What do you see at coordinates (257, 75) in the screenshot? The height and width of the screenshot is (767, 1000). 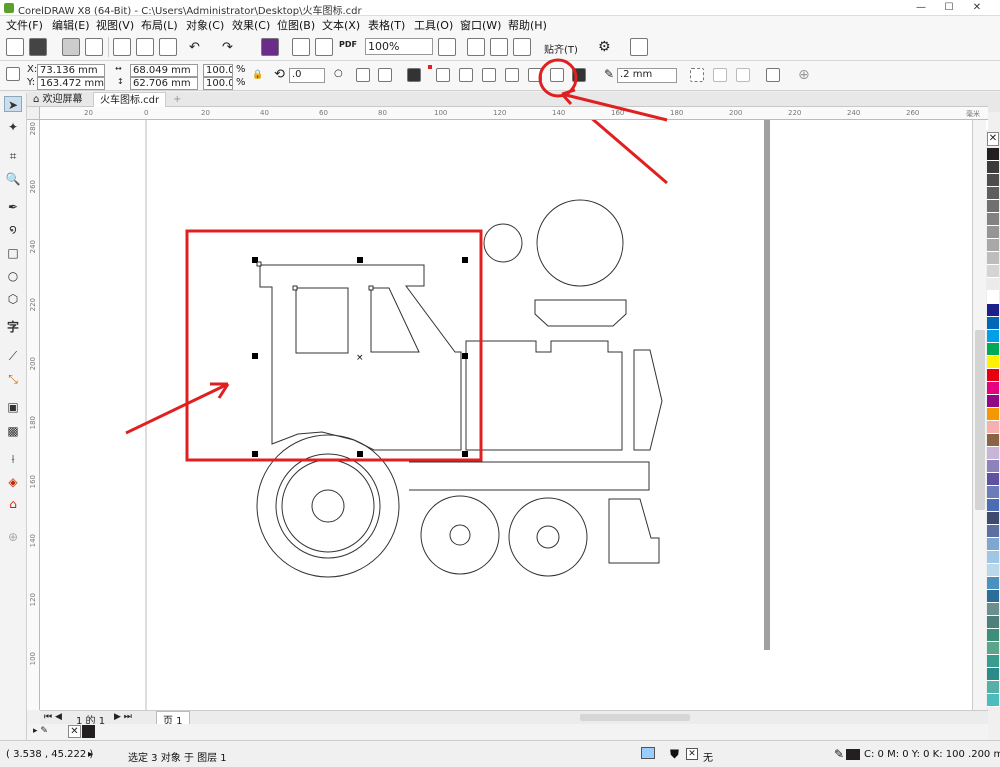 I see `lock-ratio-icon: 🔒` at bounding box center [257, 75].